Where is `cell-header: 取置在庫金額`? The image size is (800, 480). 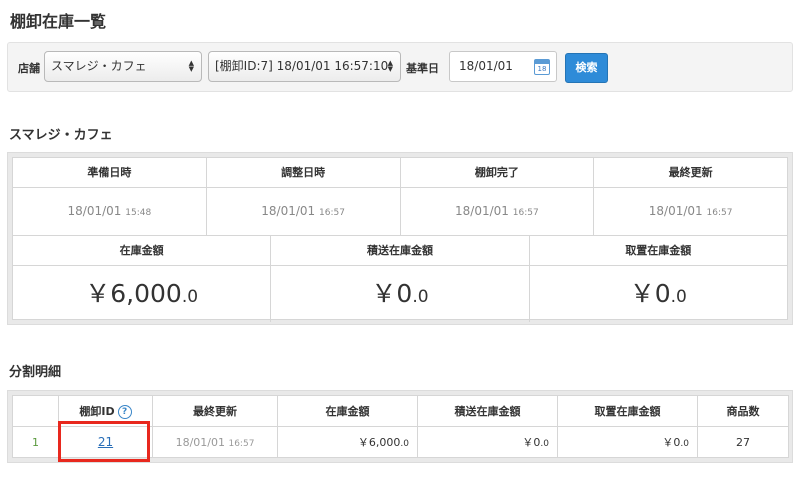 cell-header: 取置在庫金額 is located at coordinates (658, 251).